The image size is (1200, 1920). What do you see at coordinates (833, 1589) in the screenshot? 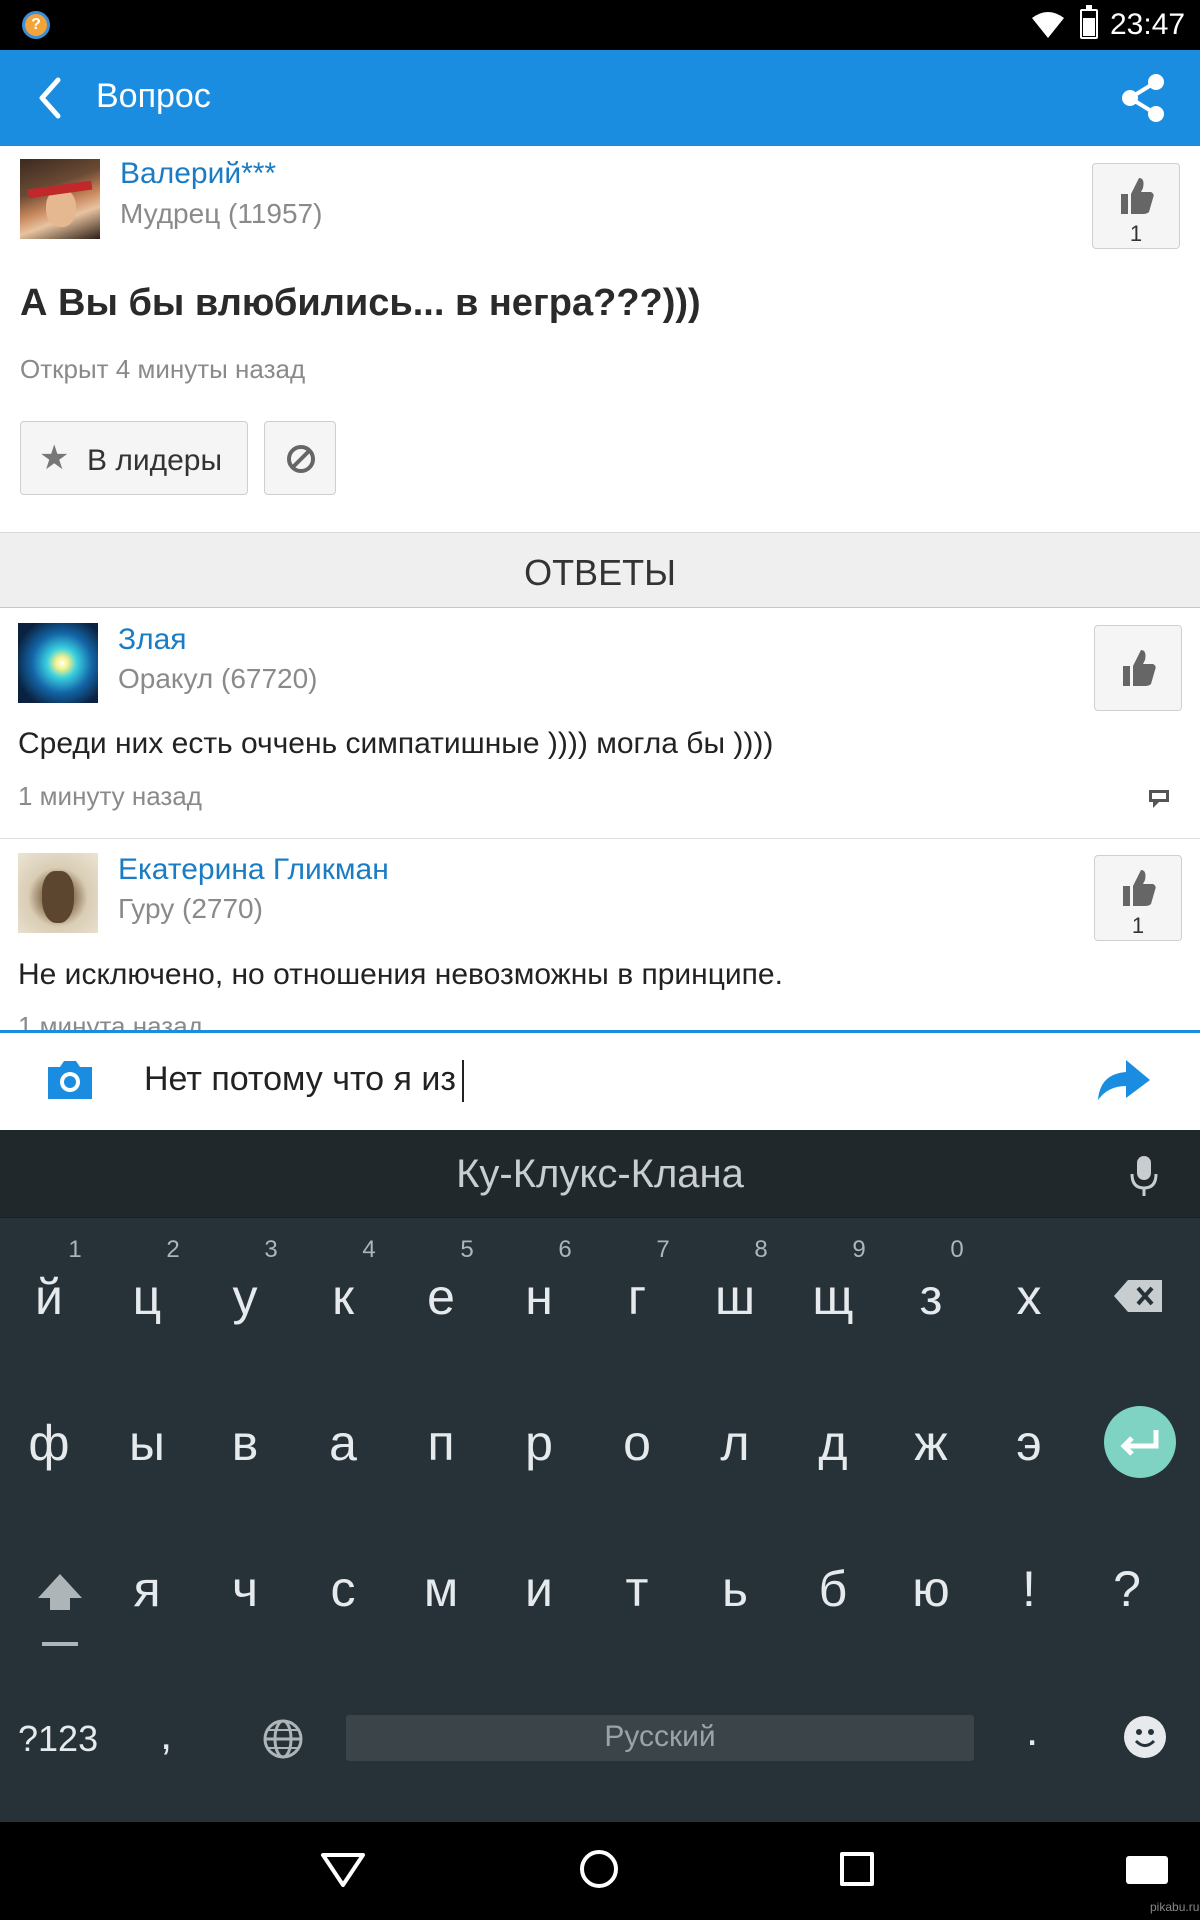
I see `key: б` at bounding box center [833, 1589].